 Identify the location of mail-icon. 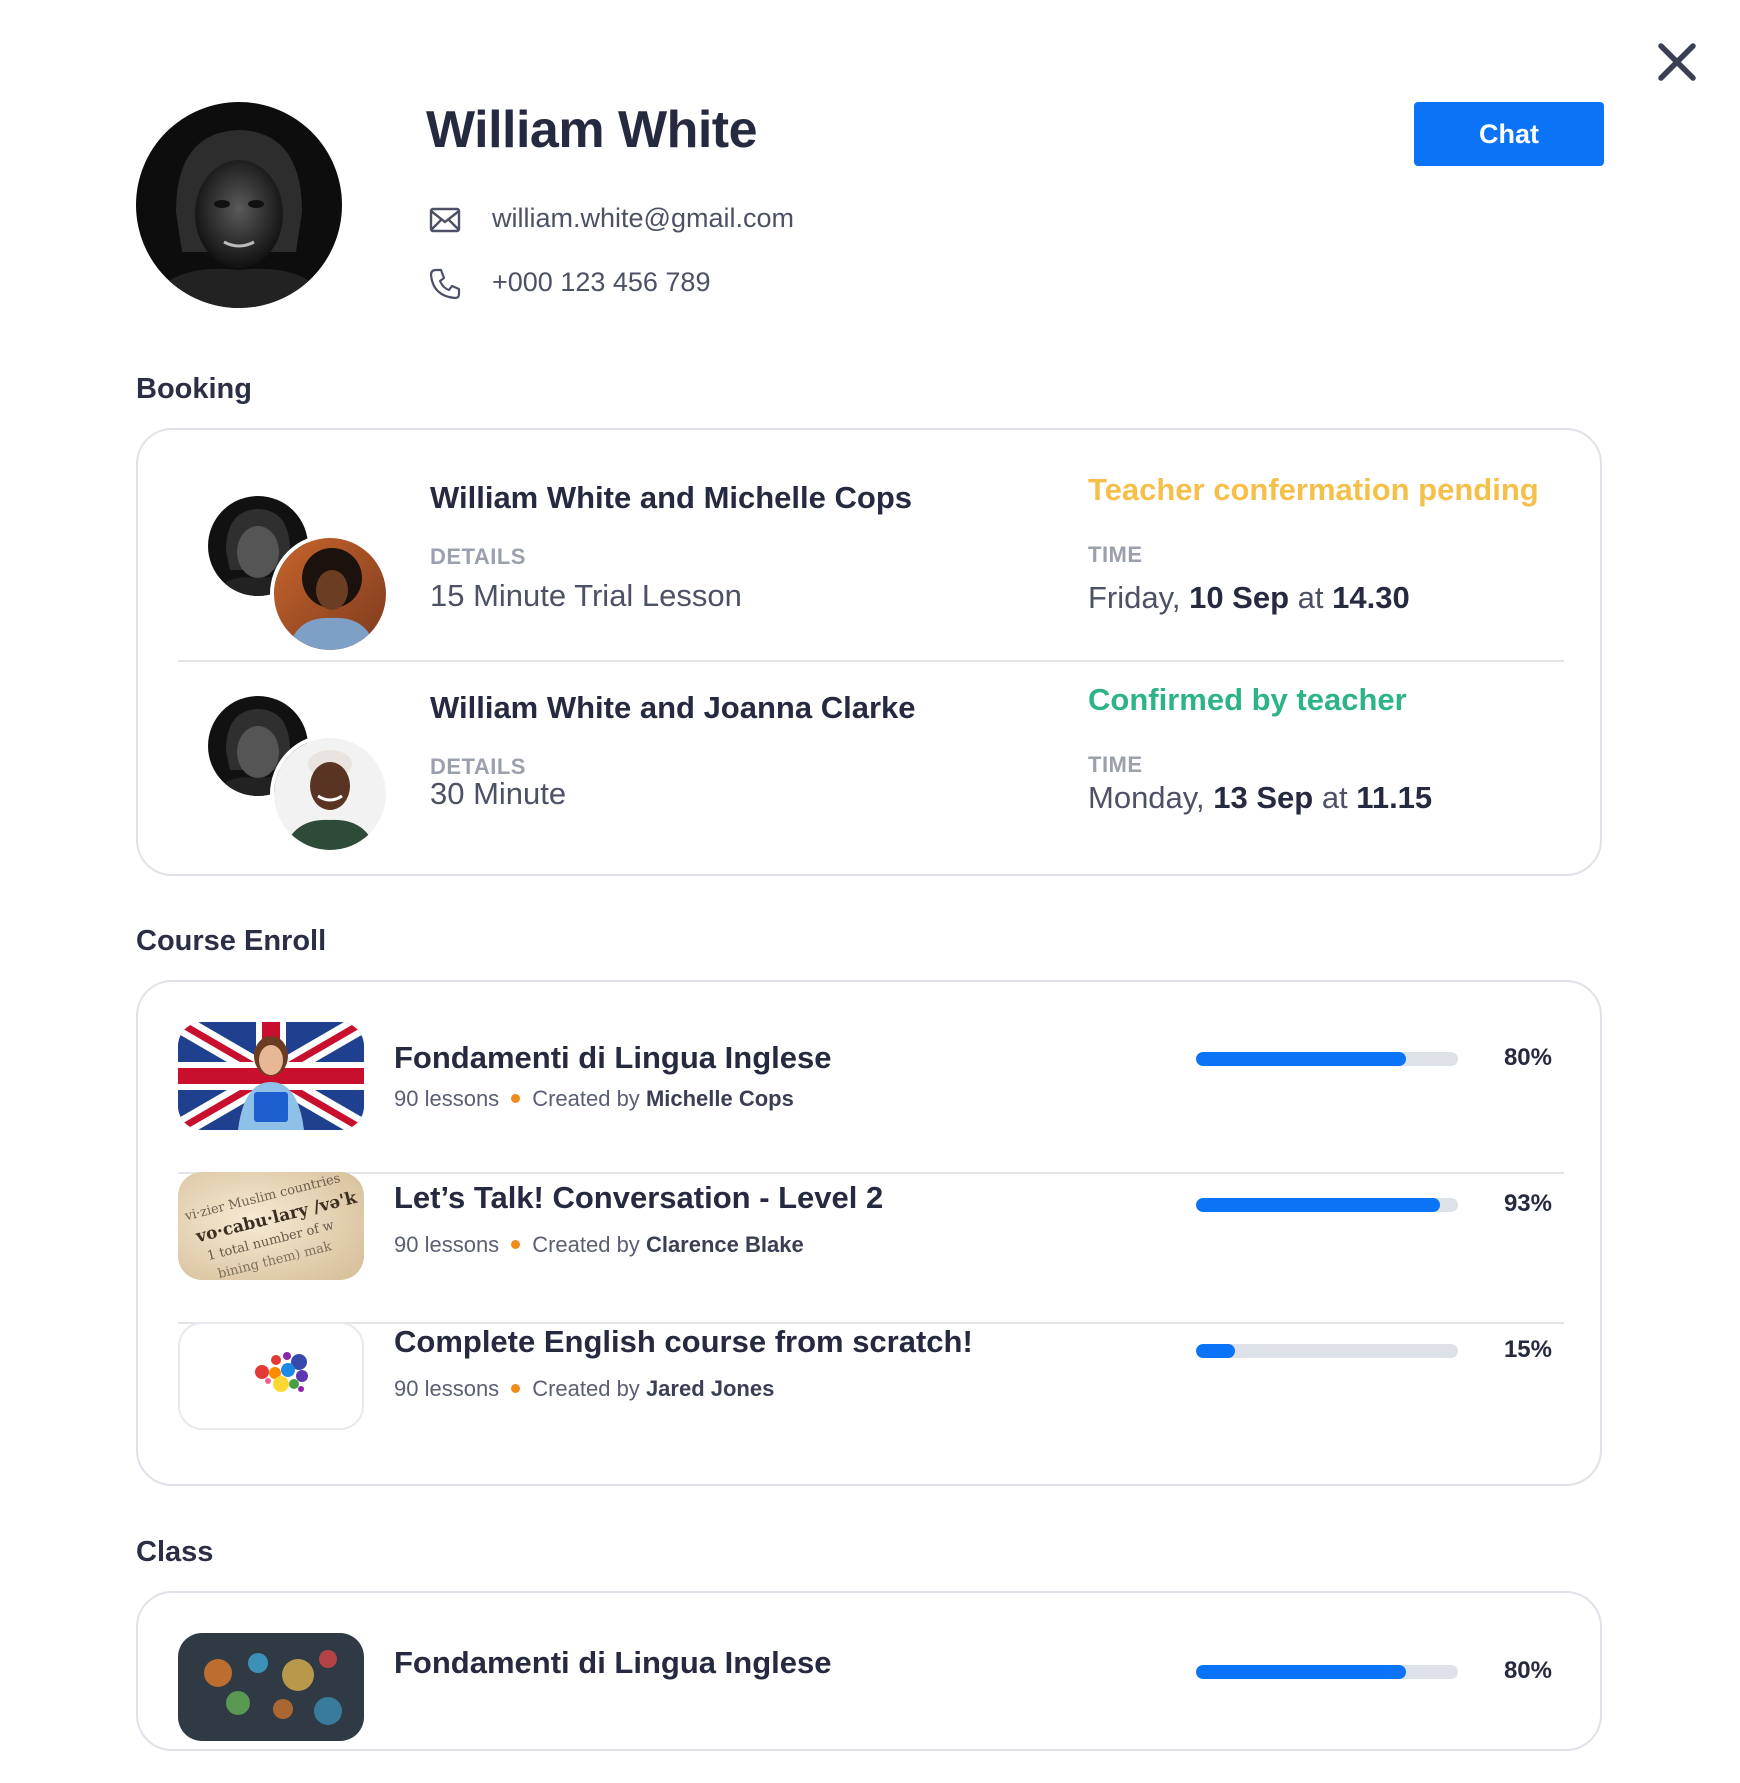
(445, 220).